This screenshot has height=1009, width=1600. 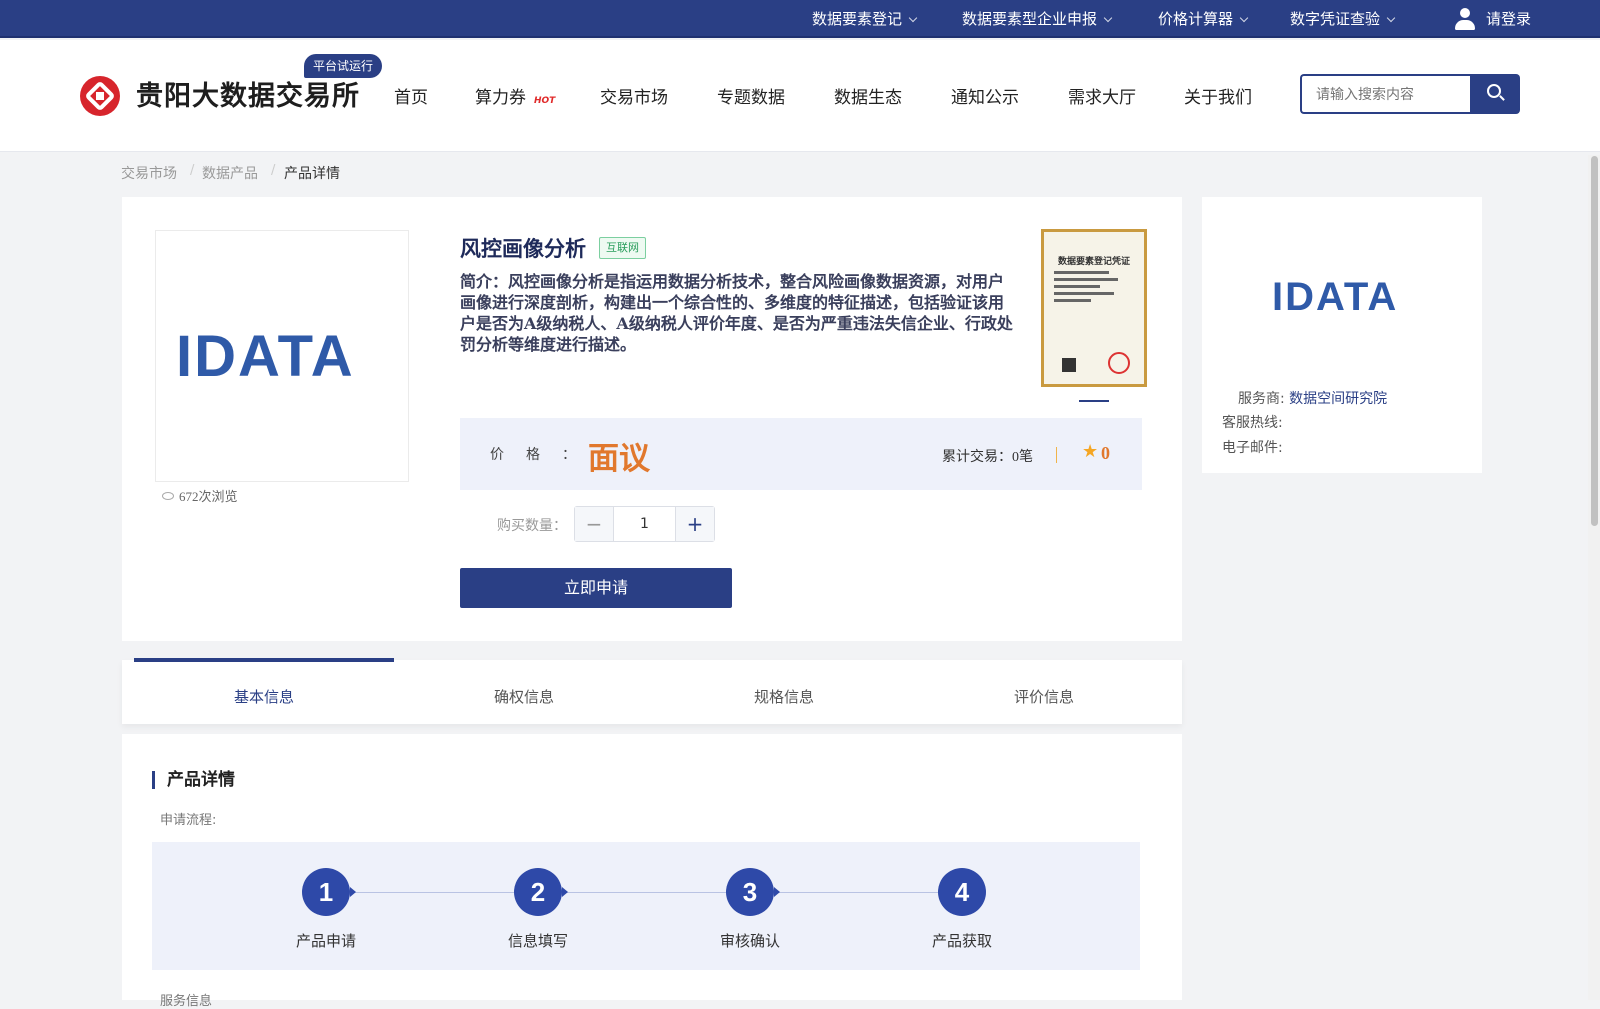 What do you see at coordinates (1069, 365) in the screenshot?
I see `qr-code-icon` at bounding box center [1069, 365].